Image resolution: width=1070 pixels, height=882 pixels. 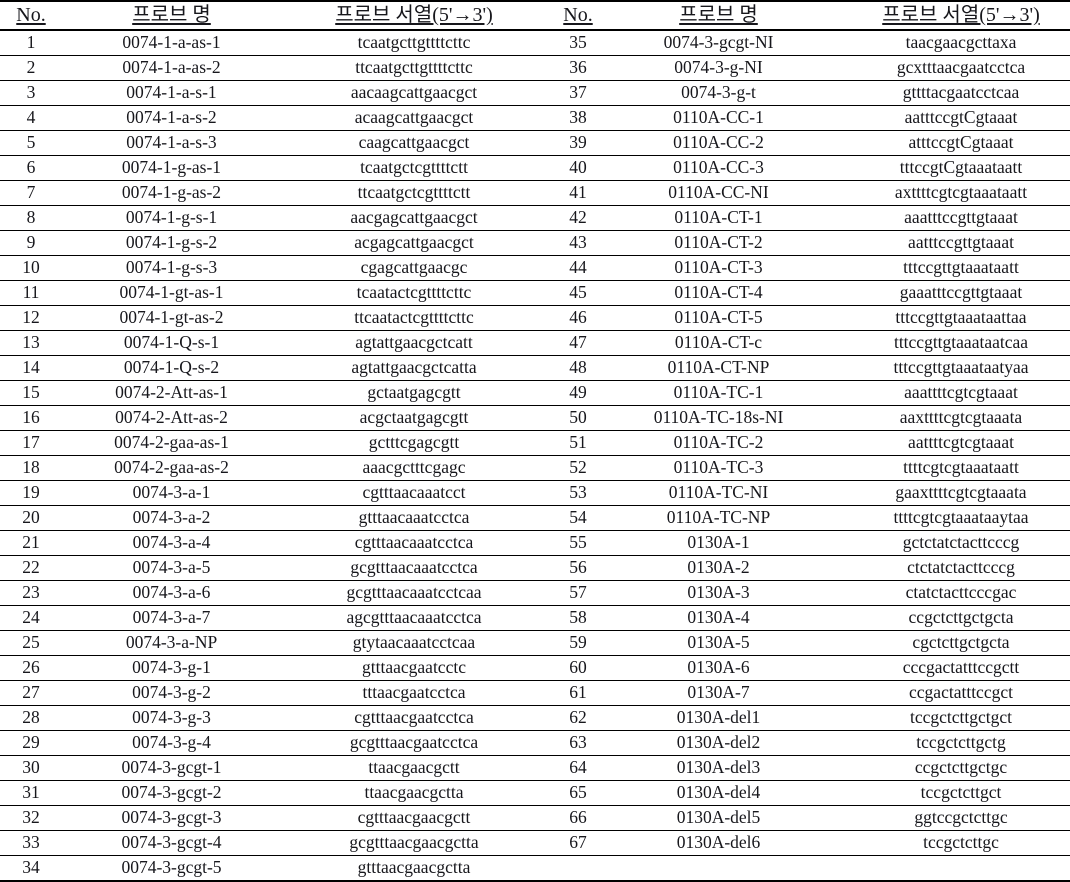 I want to click on cell-probe-name-right: 0110A-CC-2, so click(x=718, y=143).